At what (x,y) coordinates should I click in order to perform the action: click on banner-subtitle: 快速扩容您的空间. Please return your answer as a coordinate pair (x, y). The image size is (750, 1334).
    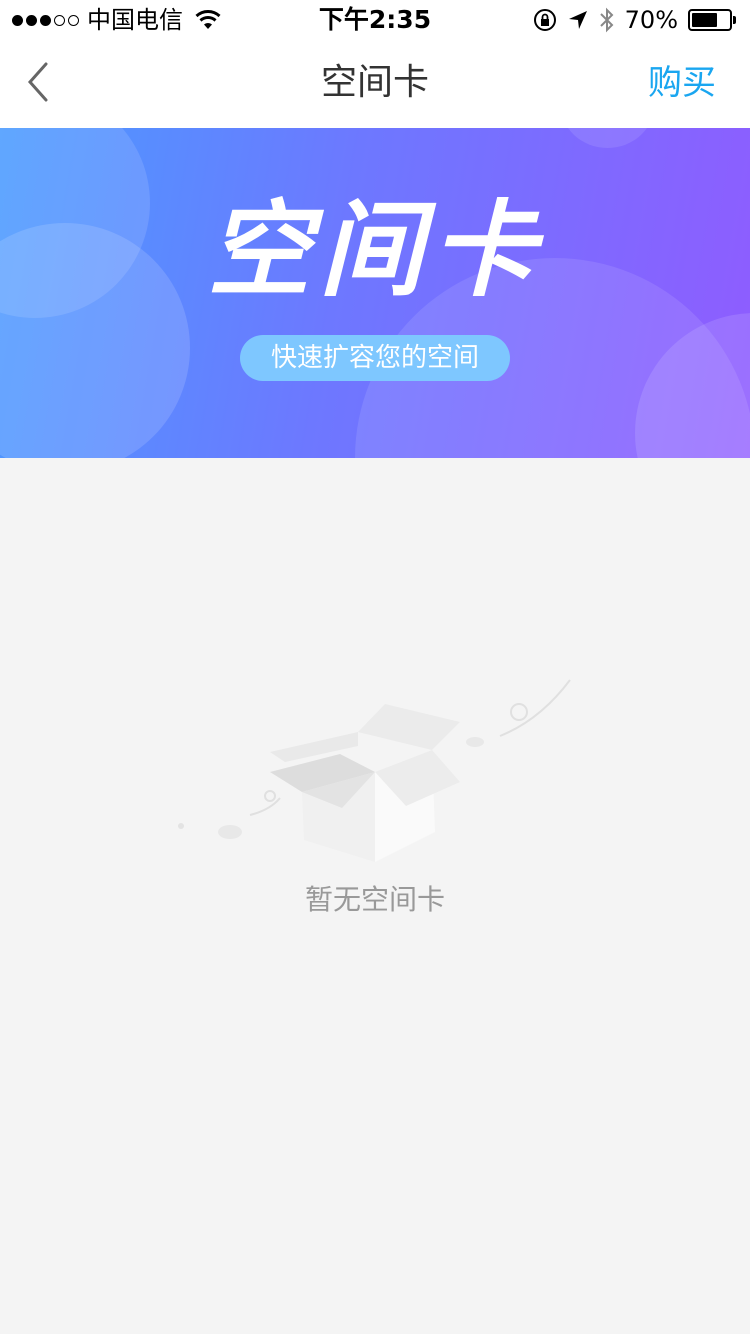
    Looking at the image, I should click on (375, 358).